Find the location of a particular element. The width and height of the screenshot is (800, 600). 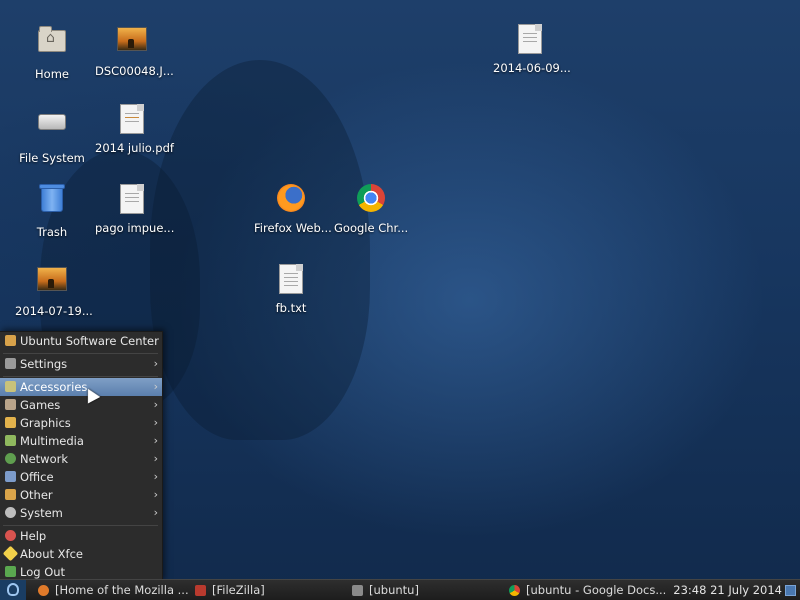

desktop-icon-file-system: File System is located at coordinates (52, 134).